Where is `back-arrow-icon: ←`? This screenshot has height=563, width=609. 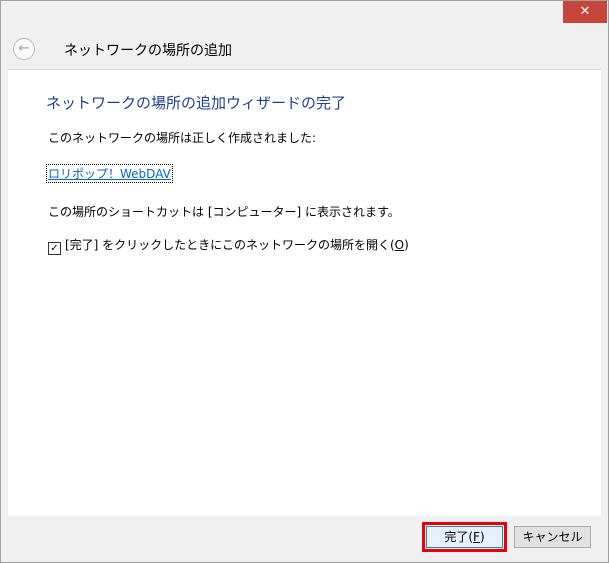 back-arrow-icon: ← is located at coordinates (24, 48).